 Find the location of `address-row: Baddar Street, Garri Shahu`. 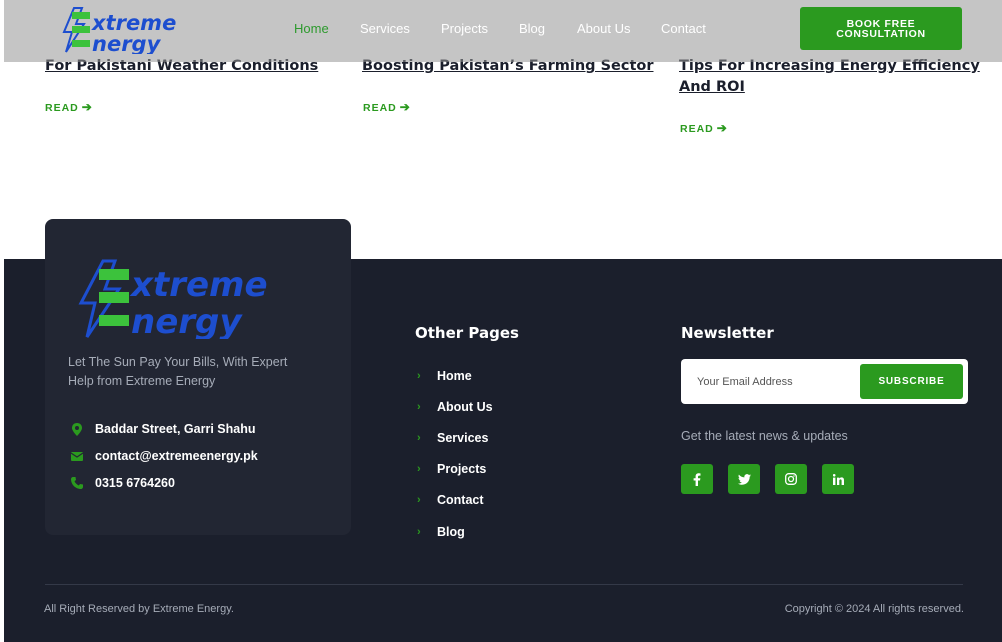

address-row: Baddar Street, Garri Shahu is located at coordinates (161, 429).